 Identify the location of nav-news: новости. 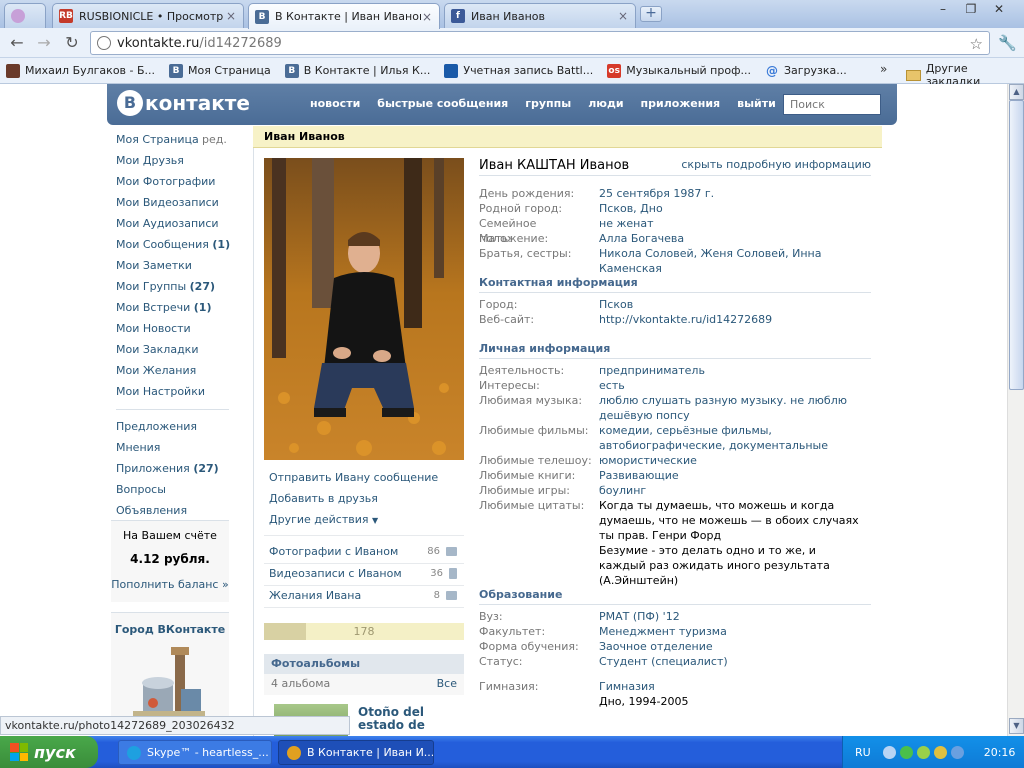
(335, 103).